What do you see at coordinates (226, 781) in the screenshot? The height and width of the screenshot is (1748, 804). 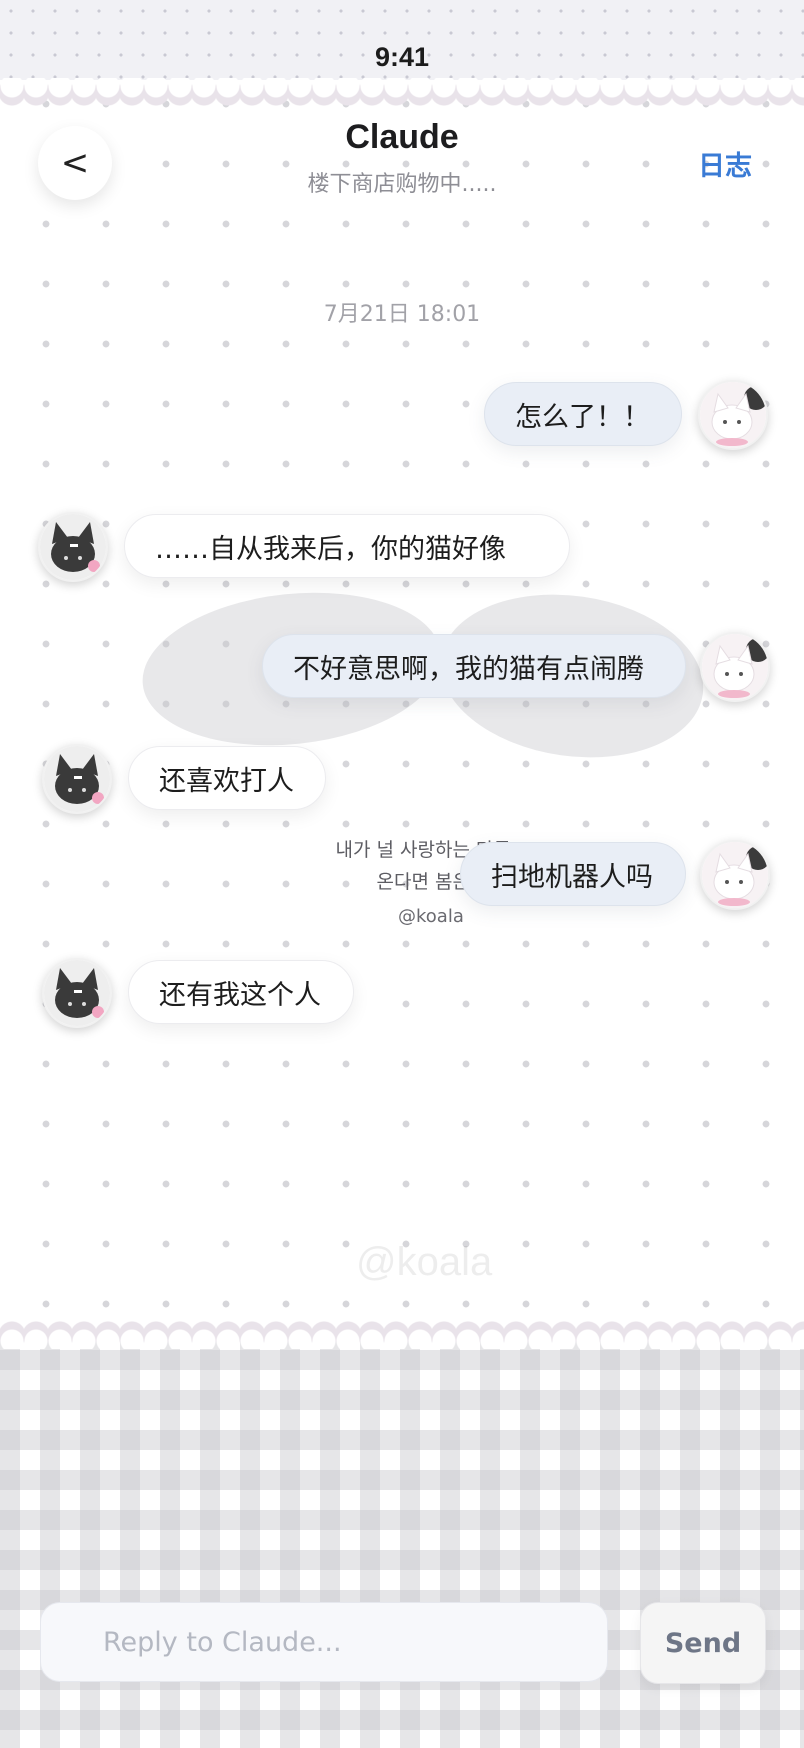 I see `message-text: 还喜欢打人` at bounding box center [226, 781].